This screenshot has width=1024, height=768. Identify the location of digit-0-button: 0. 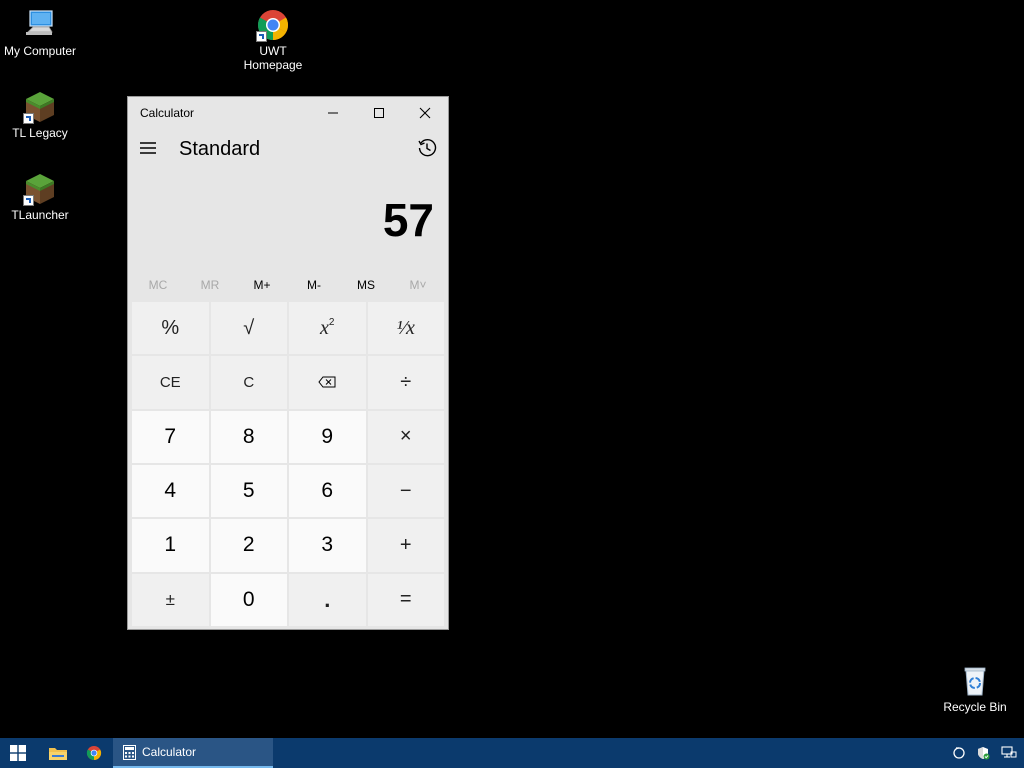
(248, 599).